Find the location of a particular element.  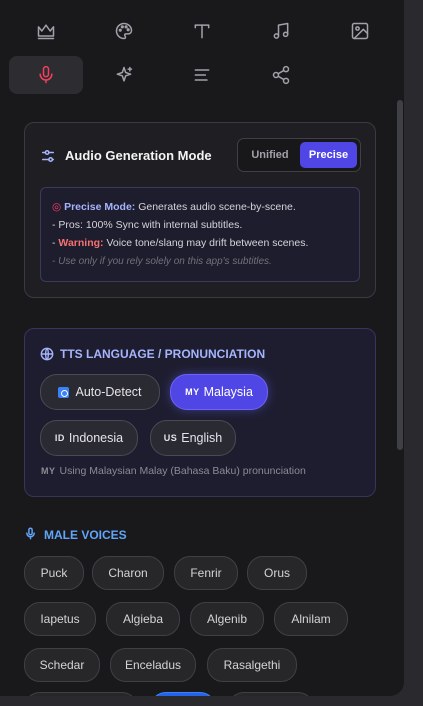

scrollbar is located at coordinates (400, 398).